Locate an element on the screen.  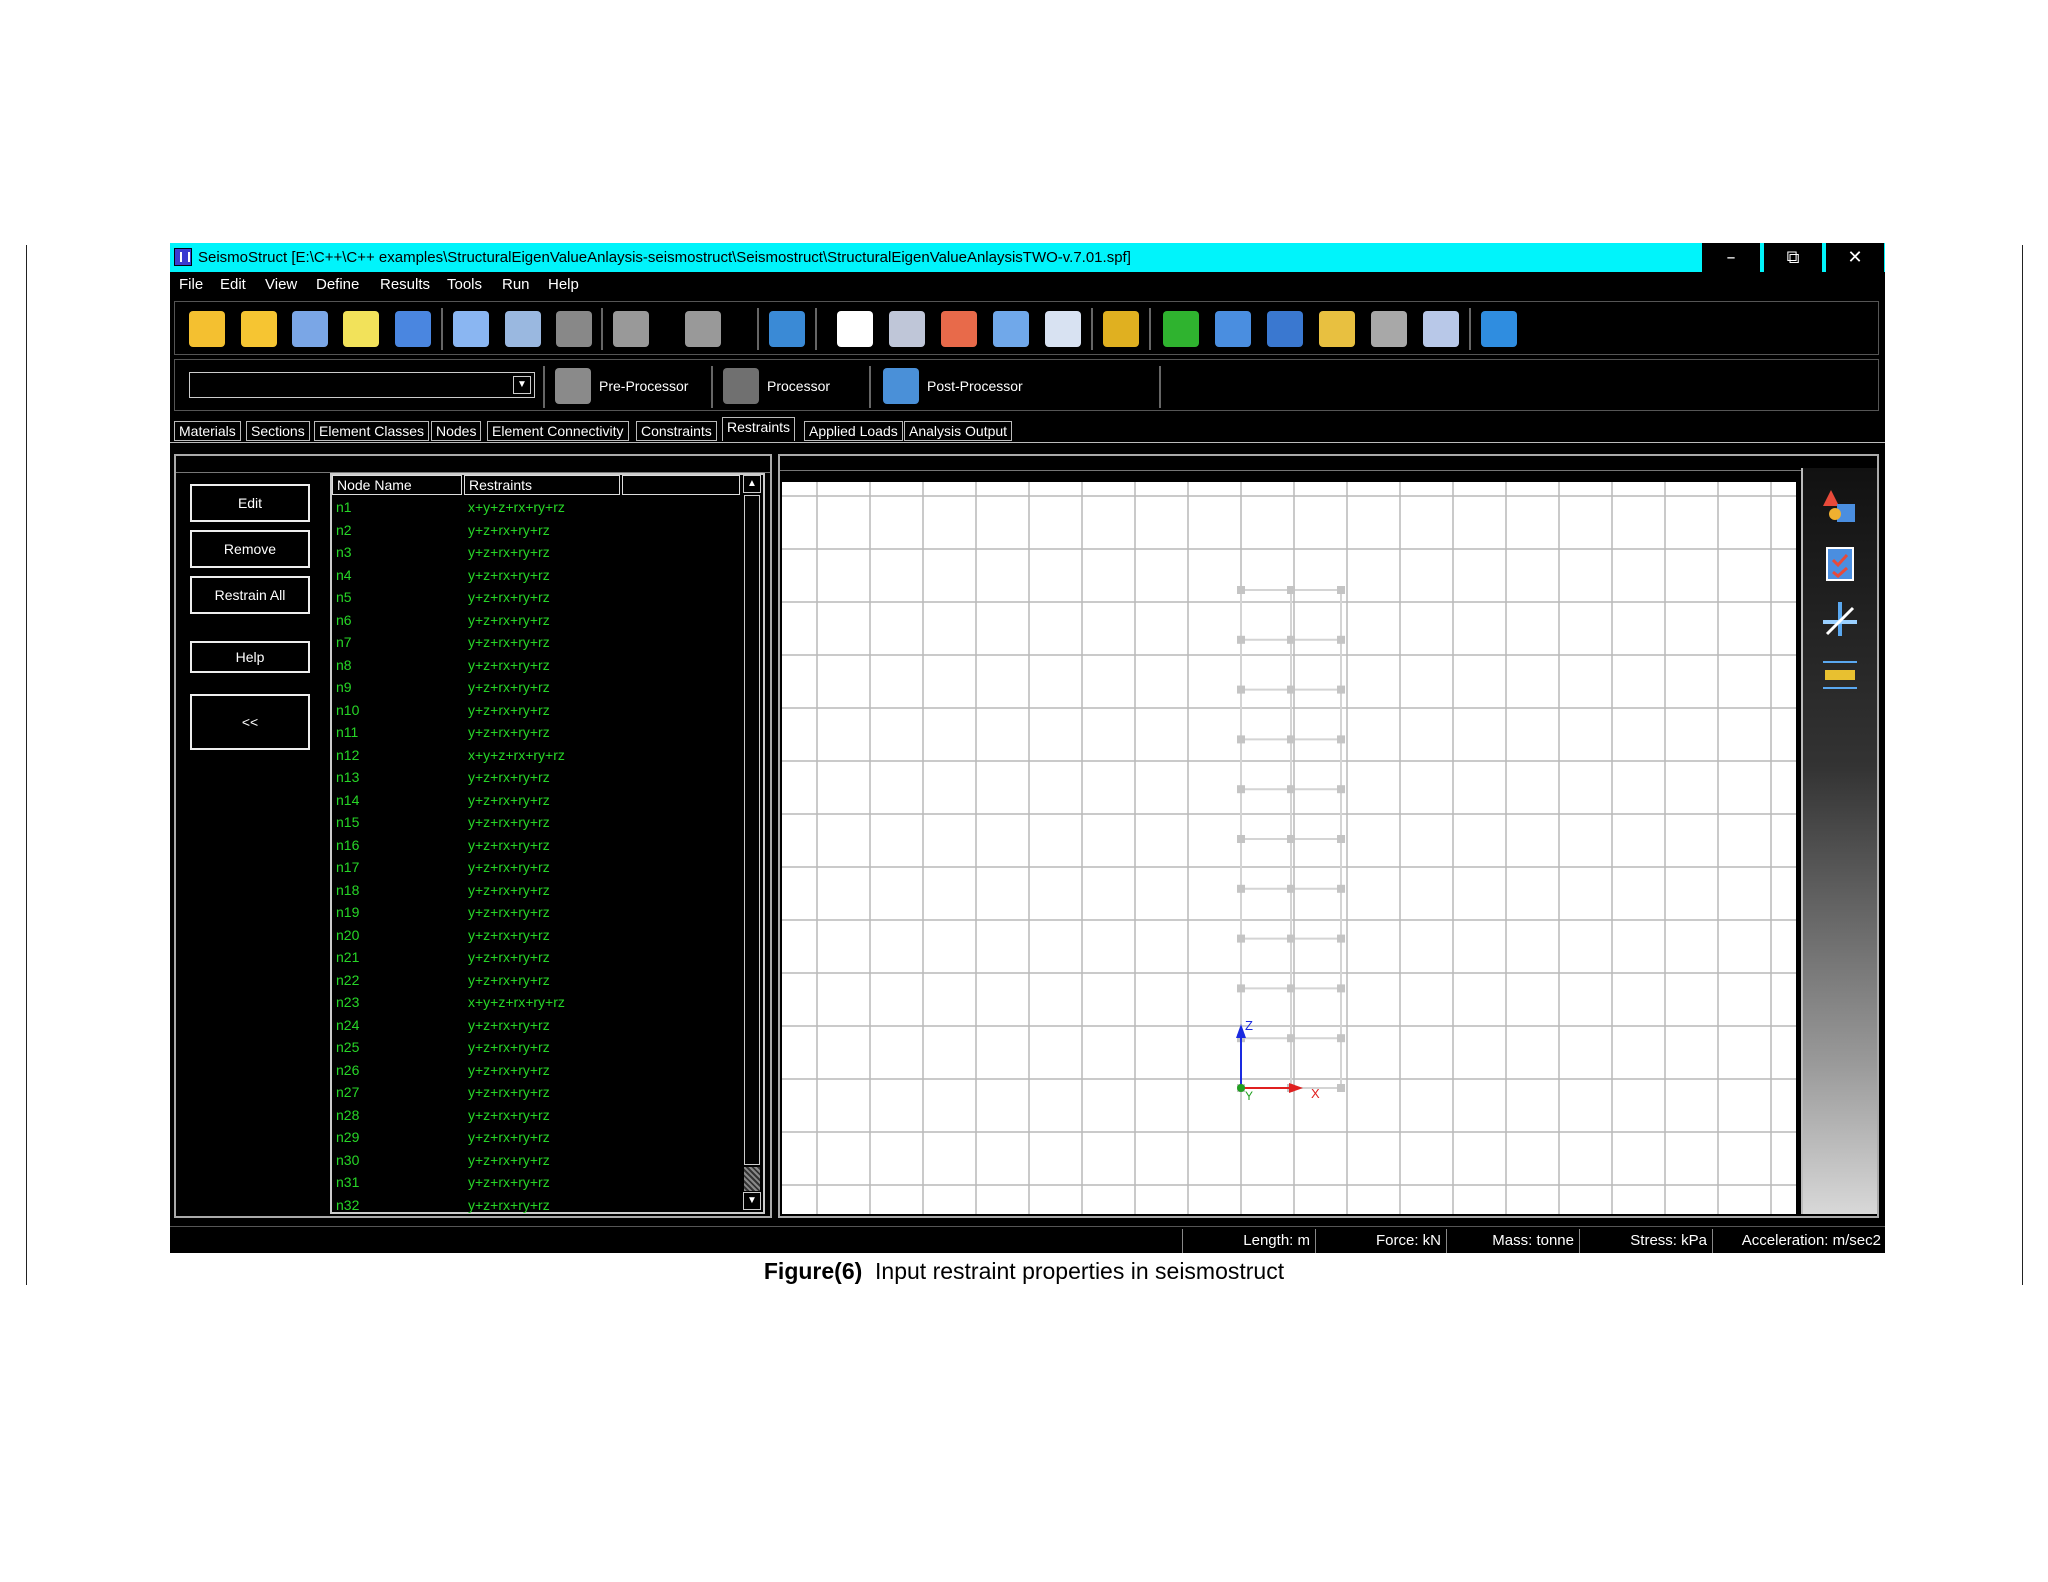
table-row: n19 y+z+rx+ry+rz is located at coordinates (536, 912).